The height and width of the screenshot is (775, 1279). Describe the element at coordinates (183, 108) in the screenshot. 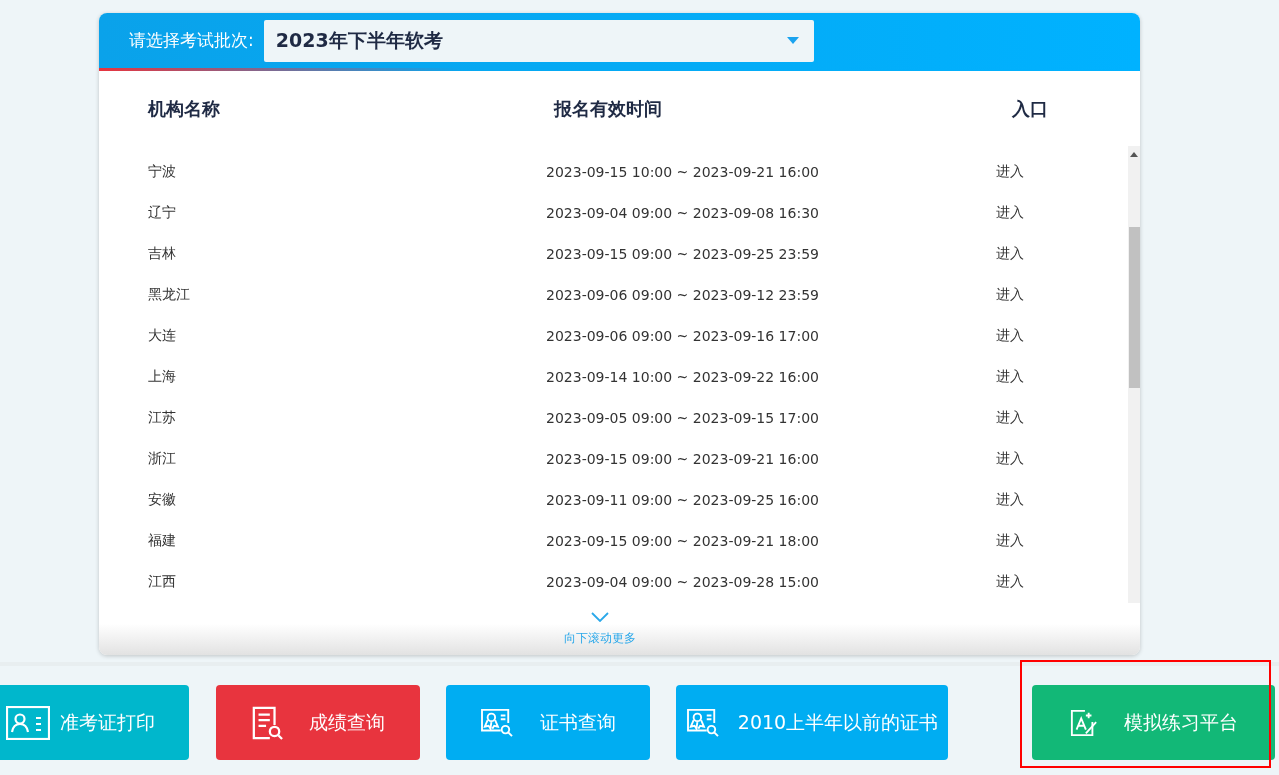

I see `column-header: 机构名称` at that location.